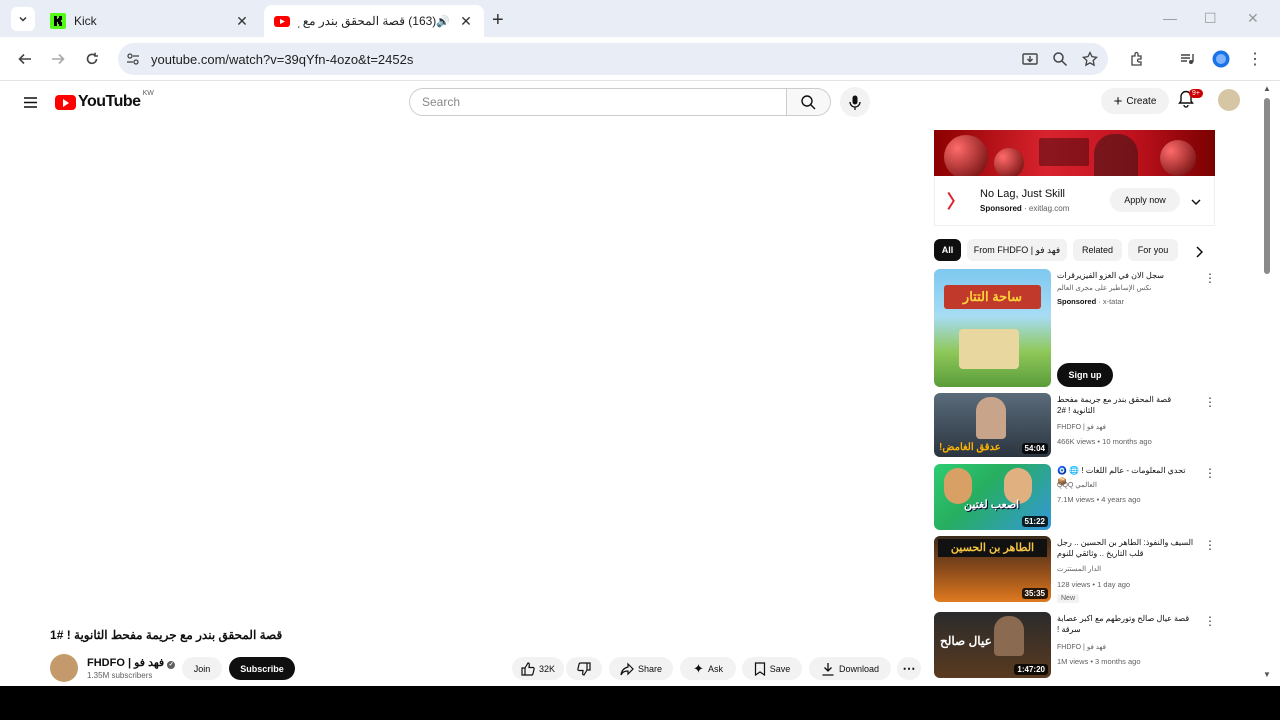  Describe the element at coordinates (1085, 375) in the screenshot. I see `sign-up-button: Sign up` at that location.